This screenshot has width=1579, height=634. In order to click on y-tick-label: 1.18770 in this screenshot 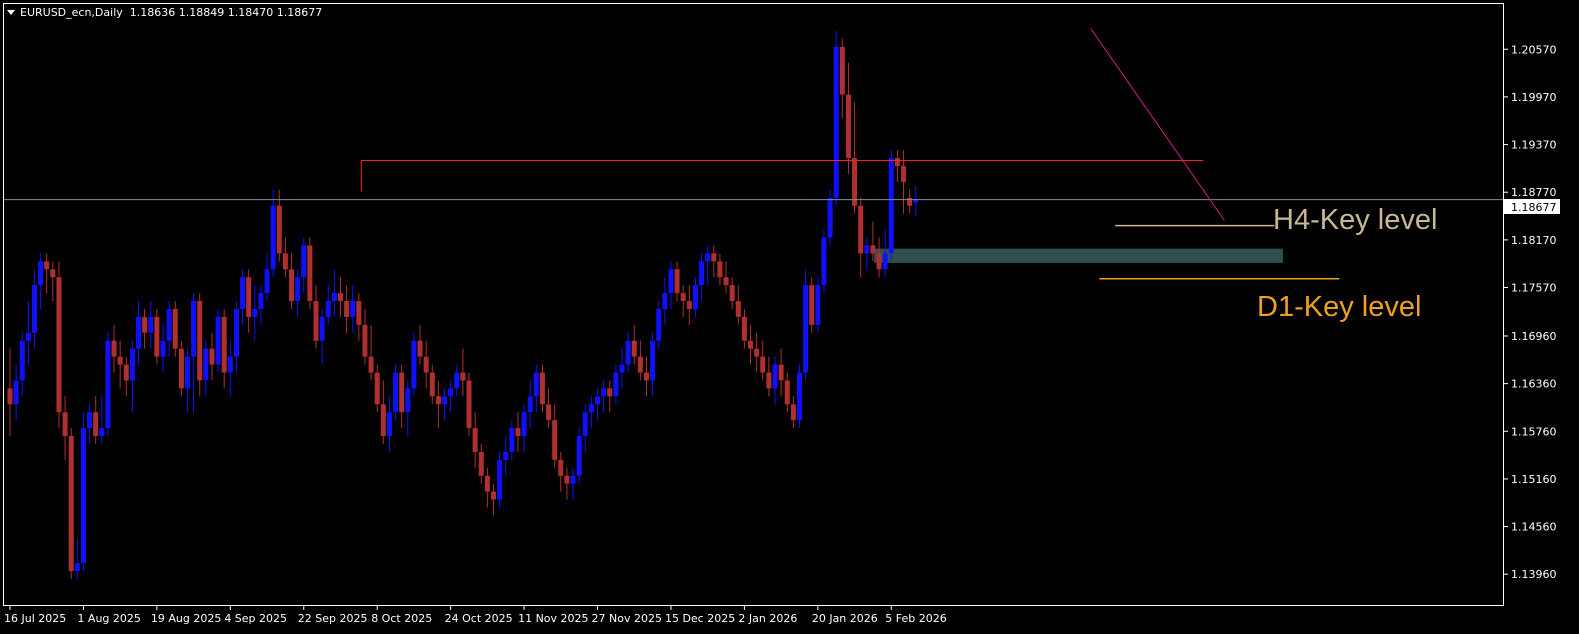, I will do `click(1534, 192)`.